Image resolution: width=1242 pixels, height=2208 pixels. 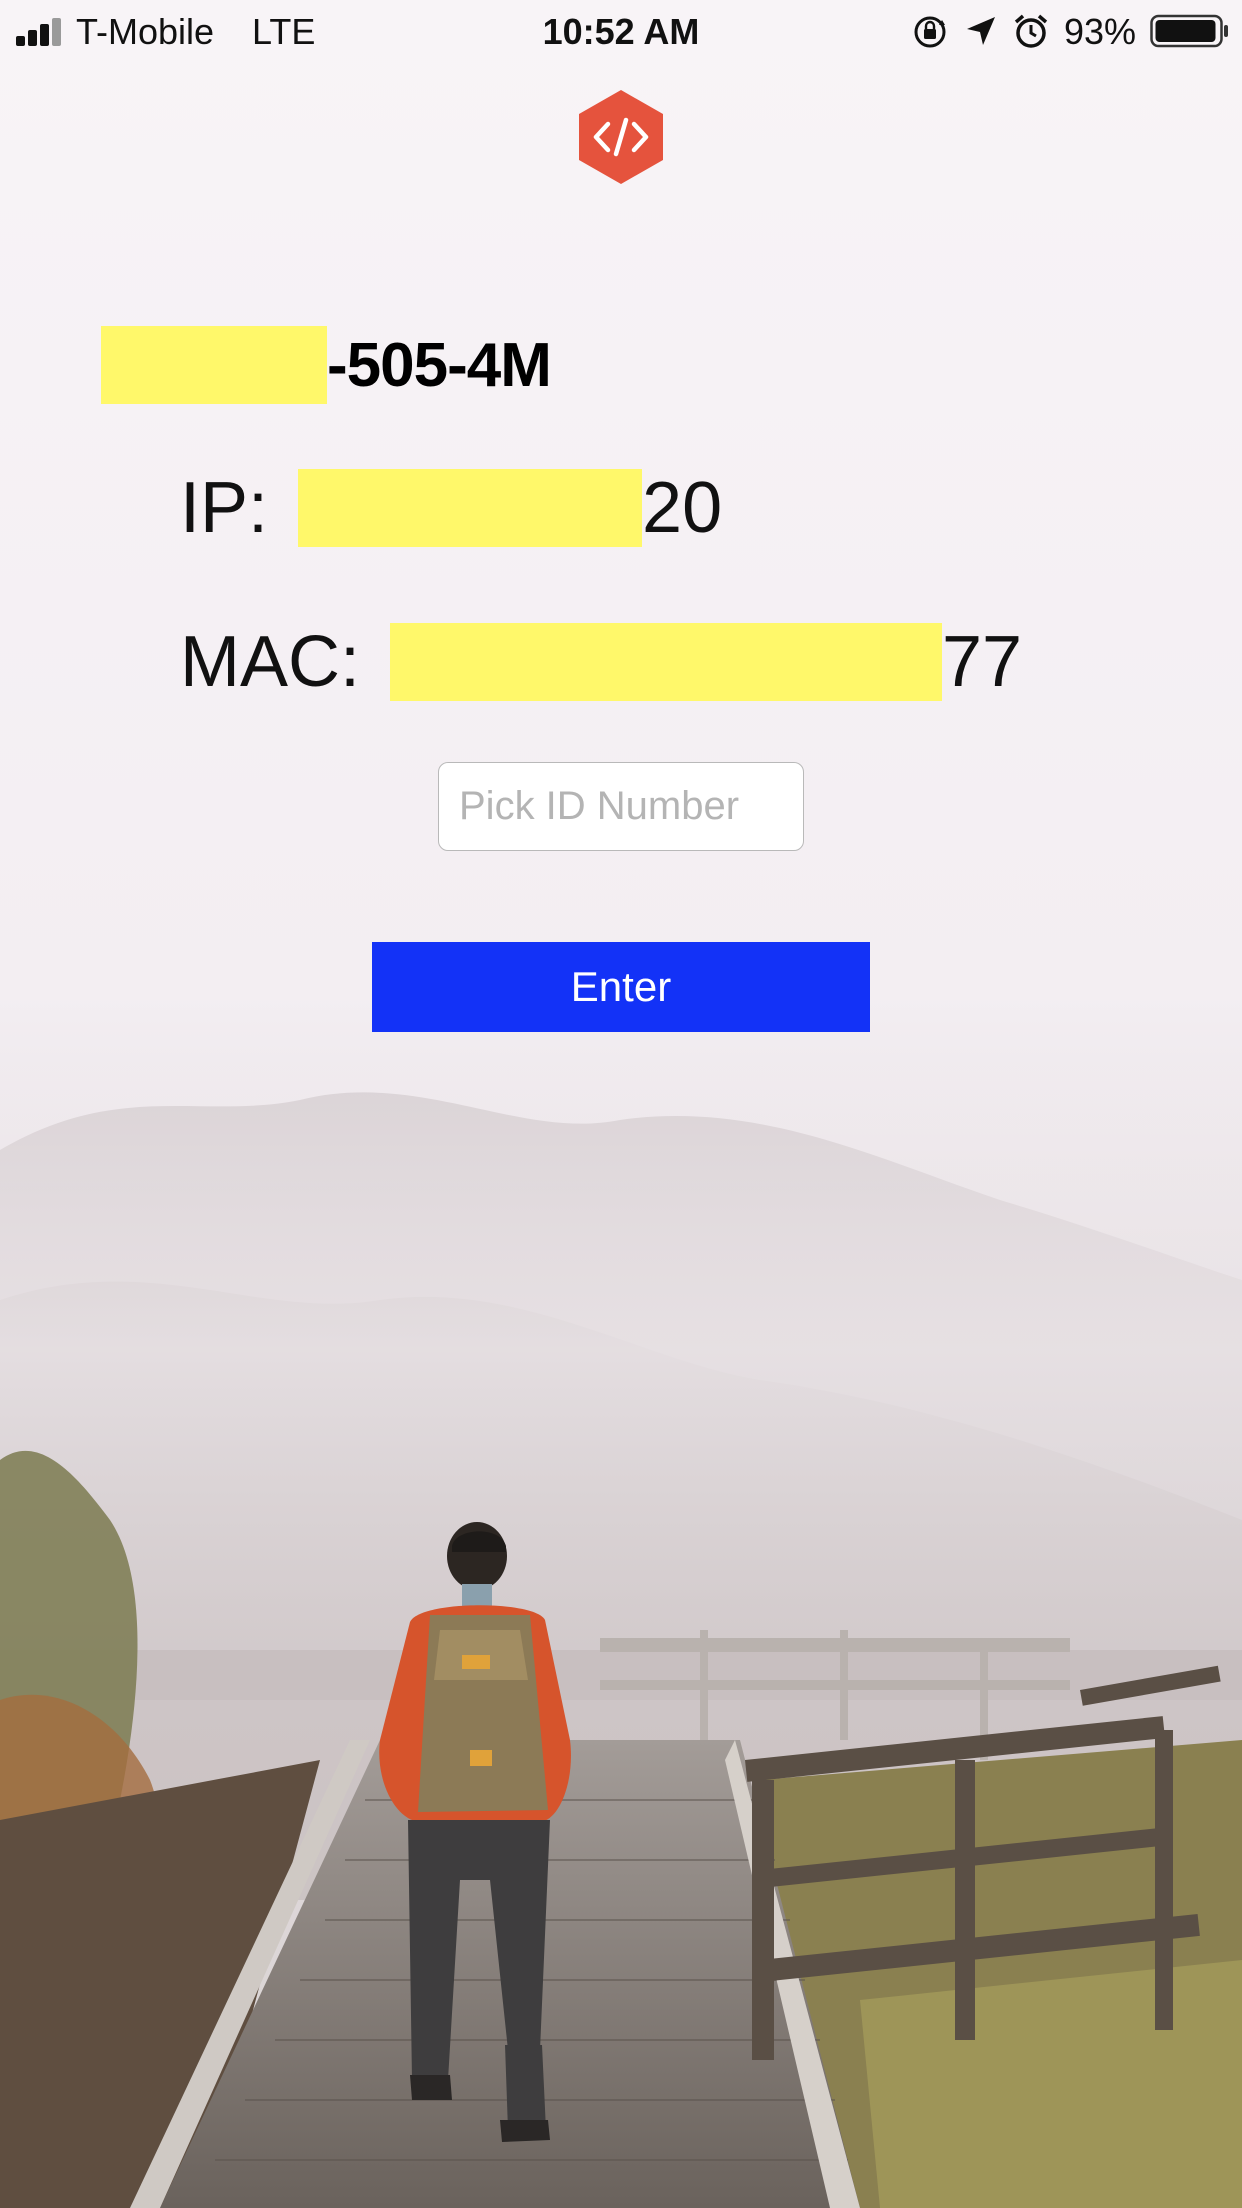 What do you see at coordinates (224, 508) in the screenshot?
I see `ip-label: IP:` at bounding box center [224, 508].